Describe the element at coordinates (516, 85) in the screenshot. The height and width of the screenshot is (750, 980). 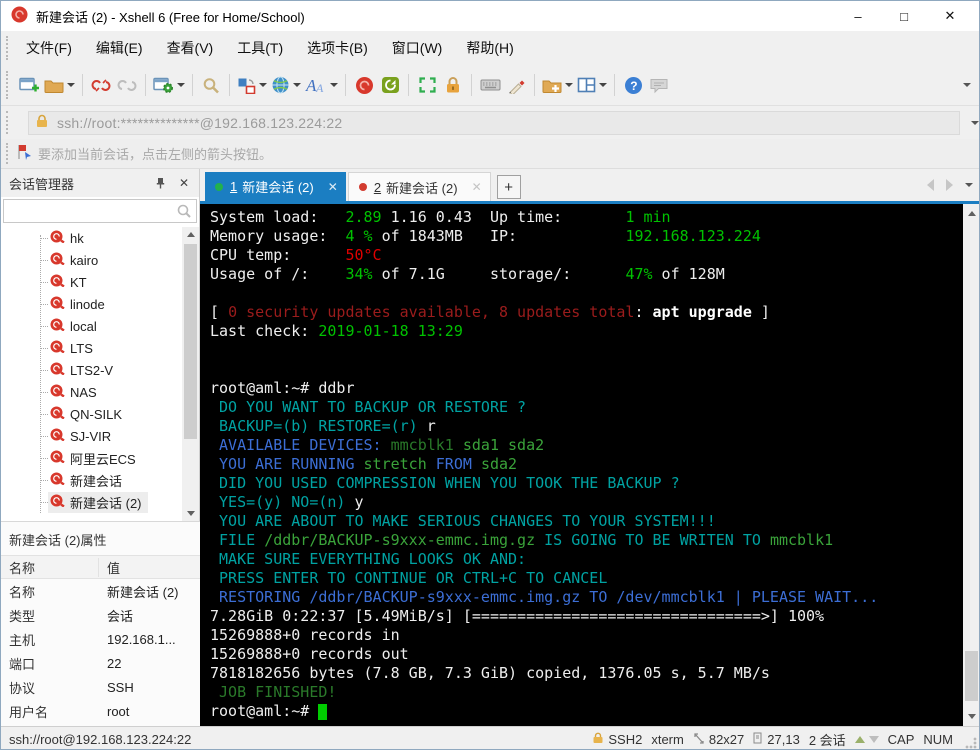
I see `highlight-pen-icon` at that location.